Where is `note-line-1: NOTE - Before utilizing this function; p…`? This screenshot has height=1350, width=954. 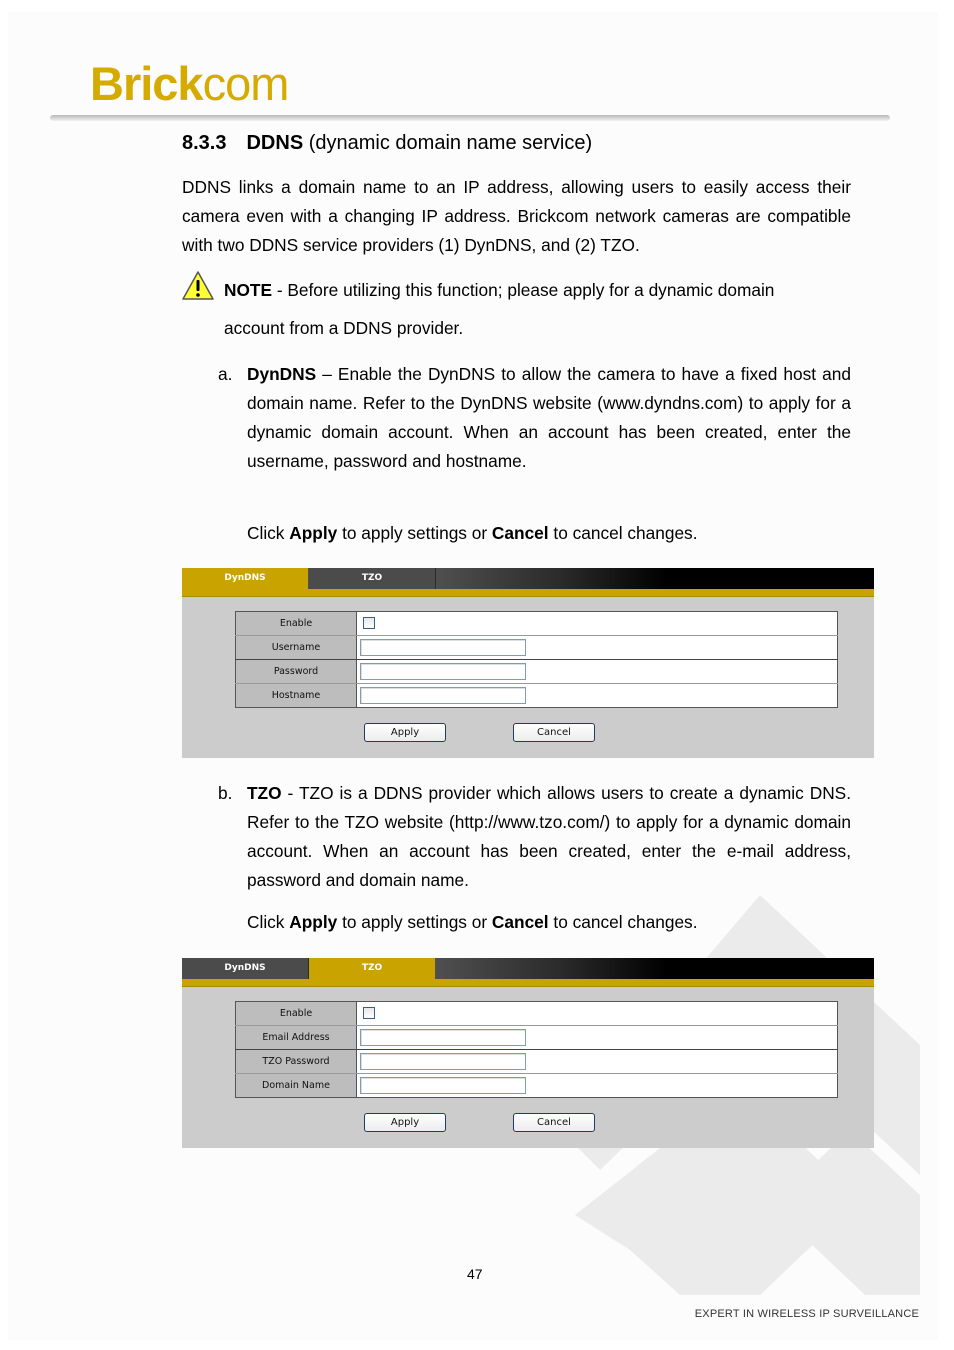 note-line-1: NOTE - Before utilizing this function; p… is located at coordinates (499, 290).